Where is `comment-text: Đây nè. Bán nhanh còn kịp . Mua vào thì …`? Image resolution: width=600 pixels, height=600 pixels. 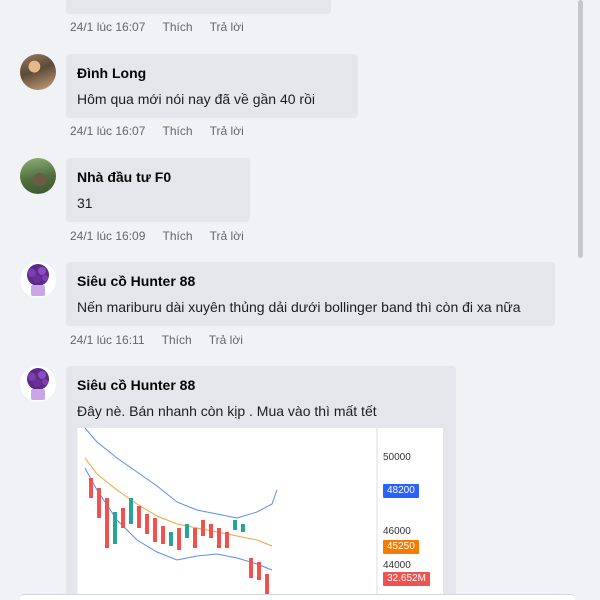 comment-text: Đây nè. Bán nhanh còn kịp . Mua vào thì … is located at coordinates (227, 411).